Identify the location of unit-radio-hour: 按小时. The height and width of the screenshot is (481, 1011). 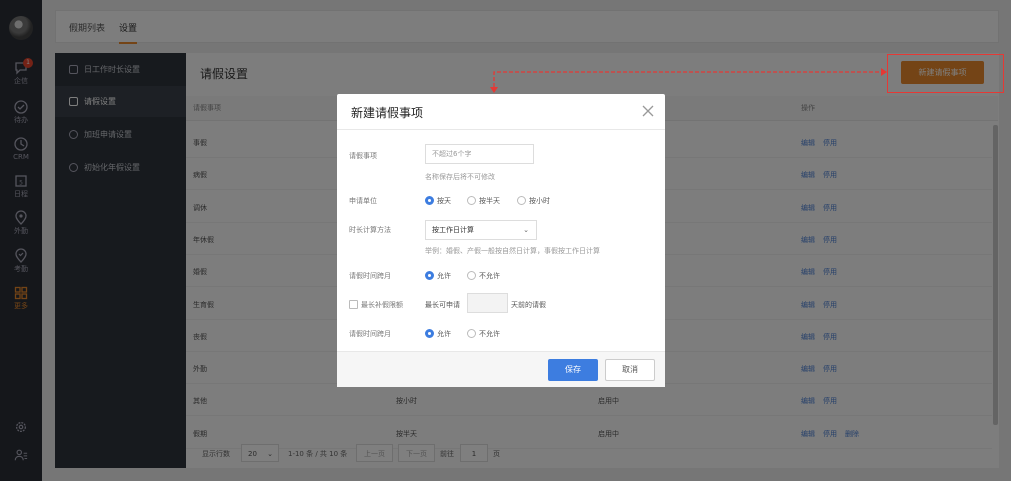
(533, 201).